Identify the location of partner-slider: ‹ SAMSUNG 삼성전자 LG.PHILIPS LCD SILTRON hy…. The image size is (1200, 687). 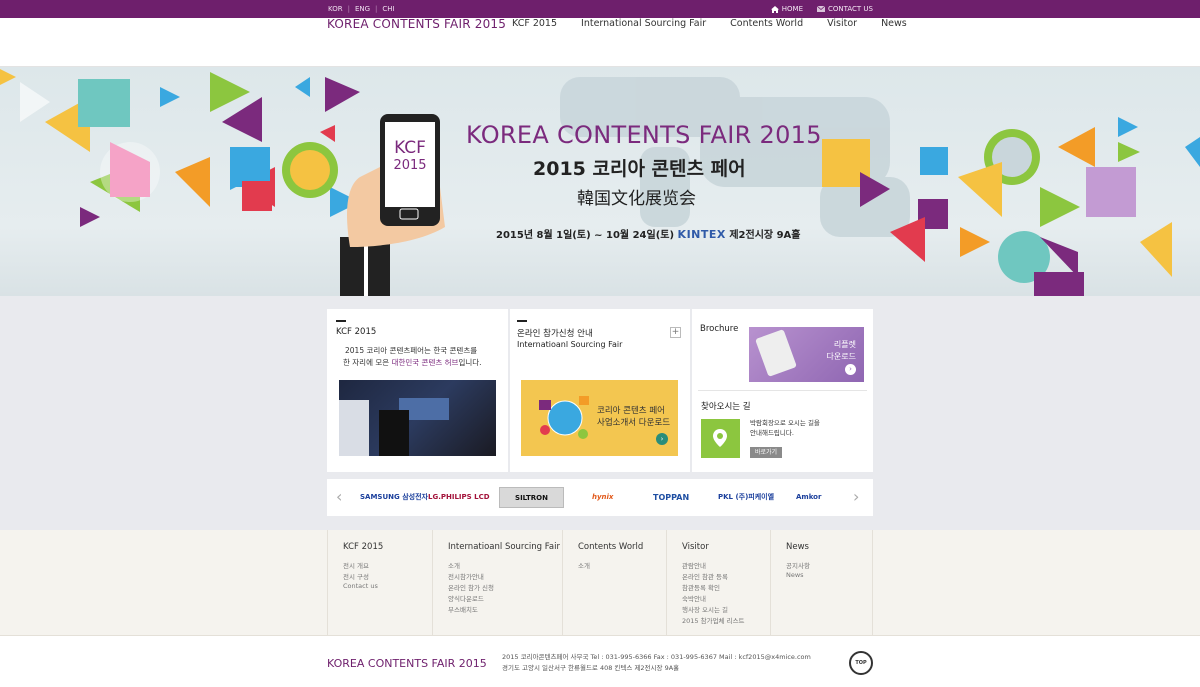
(600, 497).